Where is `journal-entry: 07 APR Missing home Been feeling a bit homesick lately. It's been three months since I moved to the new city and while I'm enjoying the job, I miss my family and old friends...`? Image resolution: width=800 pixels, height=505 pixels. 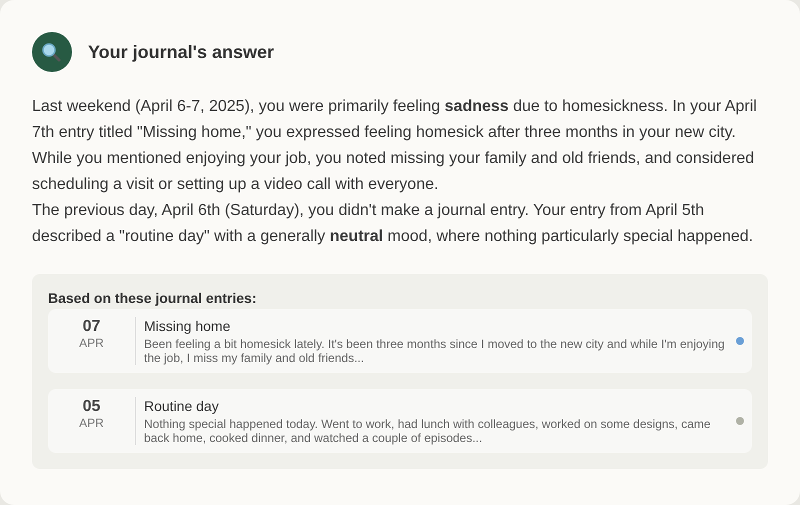 journal-entry: 07 APR Missing home Been feeling a bit homesick lately. It's been three months since I moved to the new city and while I'm enjoying the job, I miss my family and old friends... is located at coordinates (400, 341).